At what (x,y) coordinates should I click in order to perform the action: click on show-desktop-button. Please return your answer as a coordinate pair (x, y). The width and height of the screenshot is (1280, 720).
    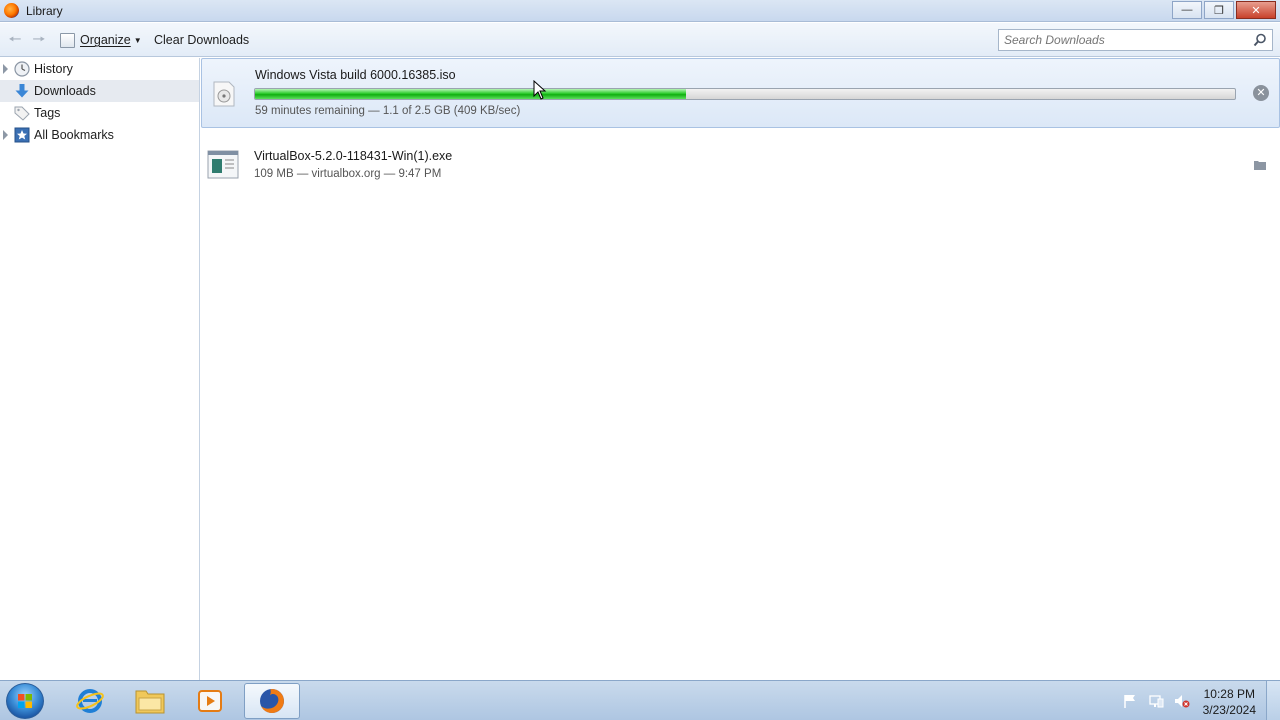
    Looking at the image, I should click on (1273, 700).